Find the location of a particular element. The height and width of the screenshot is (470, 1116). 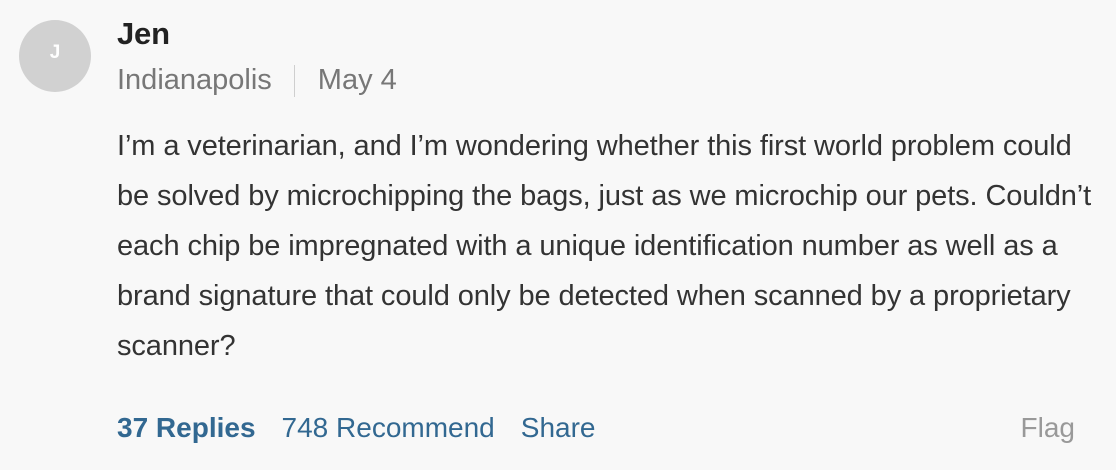

share-button: Share is located at coordinates (558, 428).